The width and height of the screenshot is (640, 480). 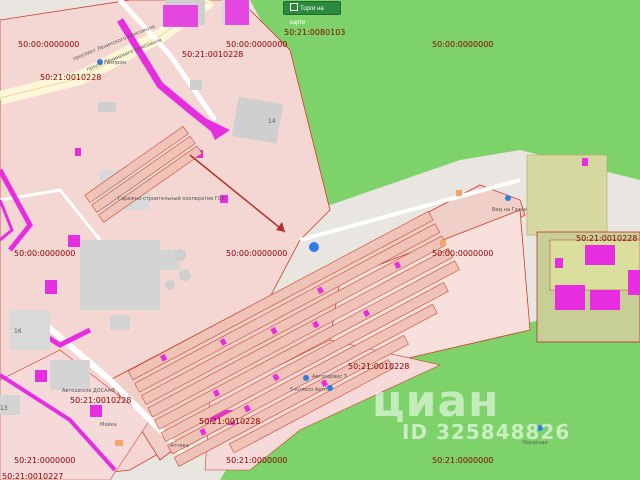 I want to click on poi-label: Газпром, so click(x=115, y=63).